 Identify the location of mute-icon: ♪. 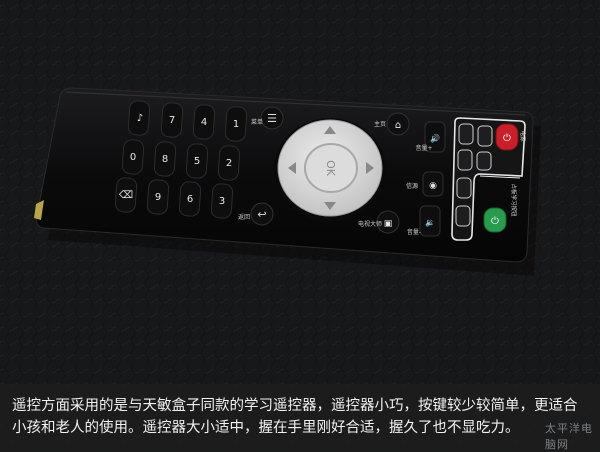
(140, 118).